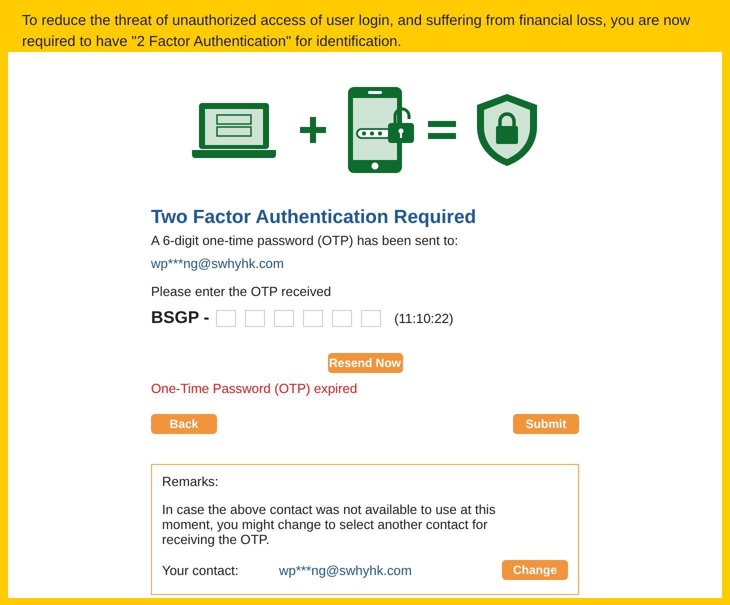 This screenshot has width=730, height=605. I want to click on remarks-heading: Remarks:, so click(191, 481).